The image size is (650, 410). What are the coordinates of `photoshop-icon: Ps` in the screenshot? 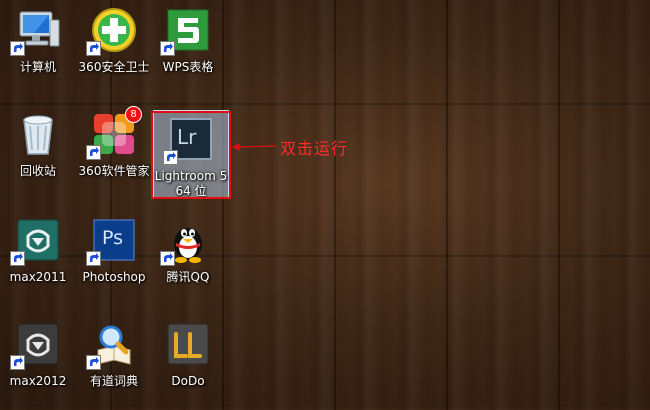 It's located at (112, 241).